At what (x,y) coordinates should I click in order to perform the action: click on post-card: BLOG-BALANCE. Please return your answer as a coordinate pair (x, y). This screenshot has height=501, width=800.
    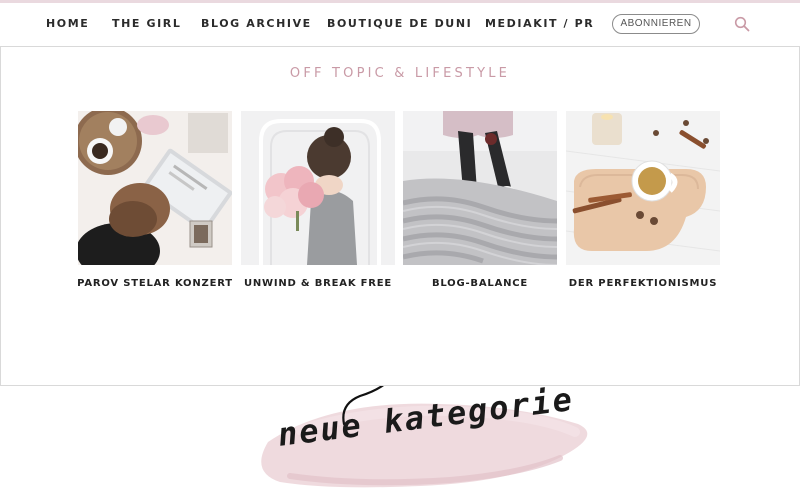
    Looking at the image, I should click on (480, 200).